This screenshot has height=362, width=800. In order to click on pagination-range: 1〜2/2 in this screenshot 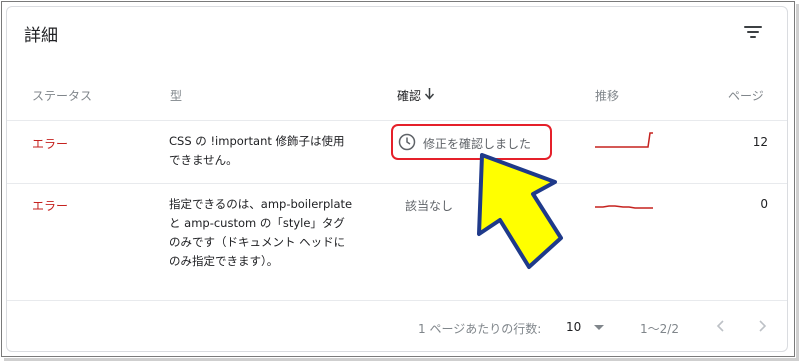, I will do `click(659, 329)`.